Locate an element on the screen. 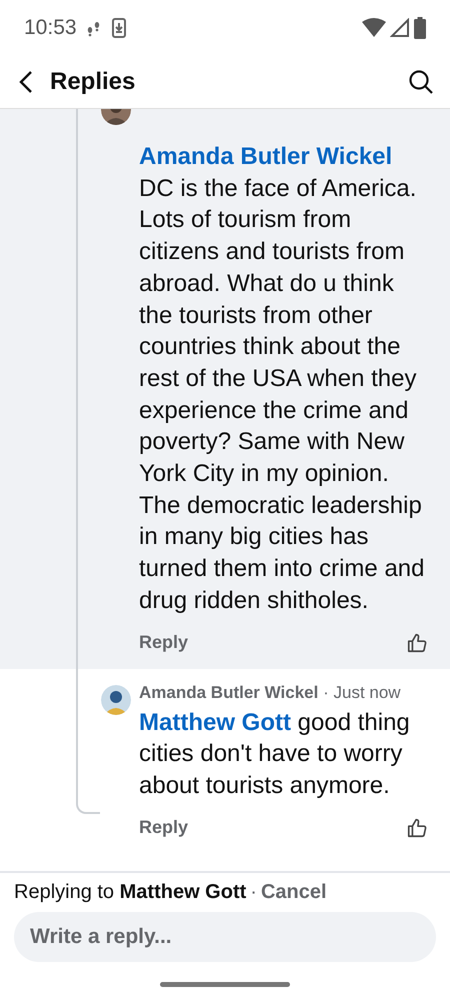  avatar is located at coordinates (116, 699).